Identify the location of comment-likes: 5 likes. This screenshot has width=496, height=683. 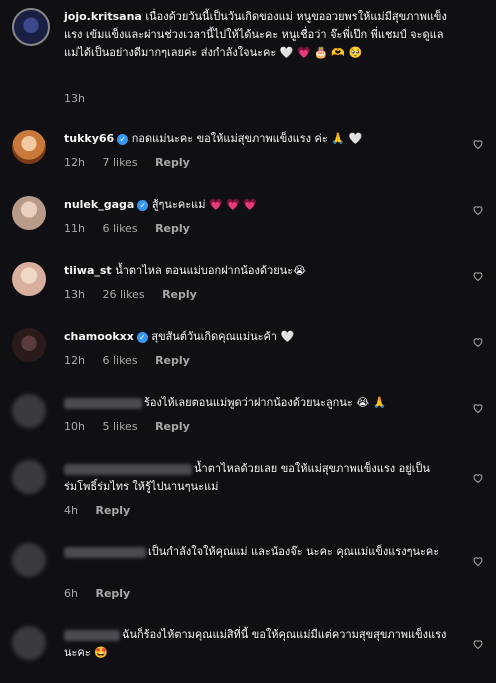
(119, 426).